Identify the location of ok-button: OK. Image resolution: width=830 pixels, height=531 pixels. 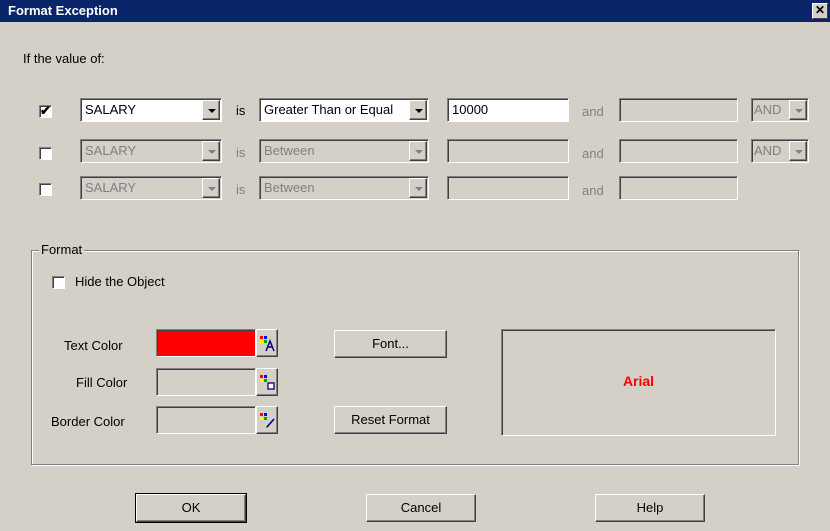
(191, 508).